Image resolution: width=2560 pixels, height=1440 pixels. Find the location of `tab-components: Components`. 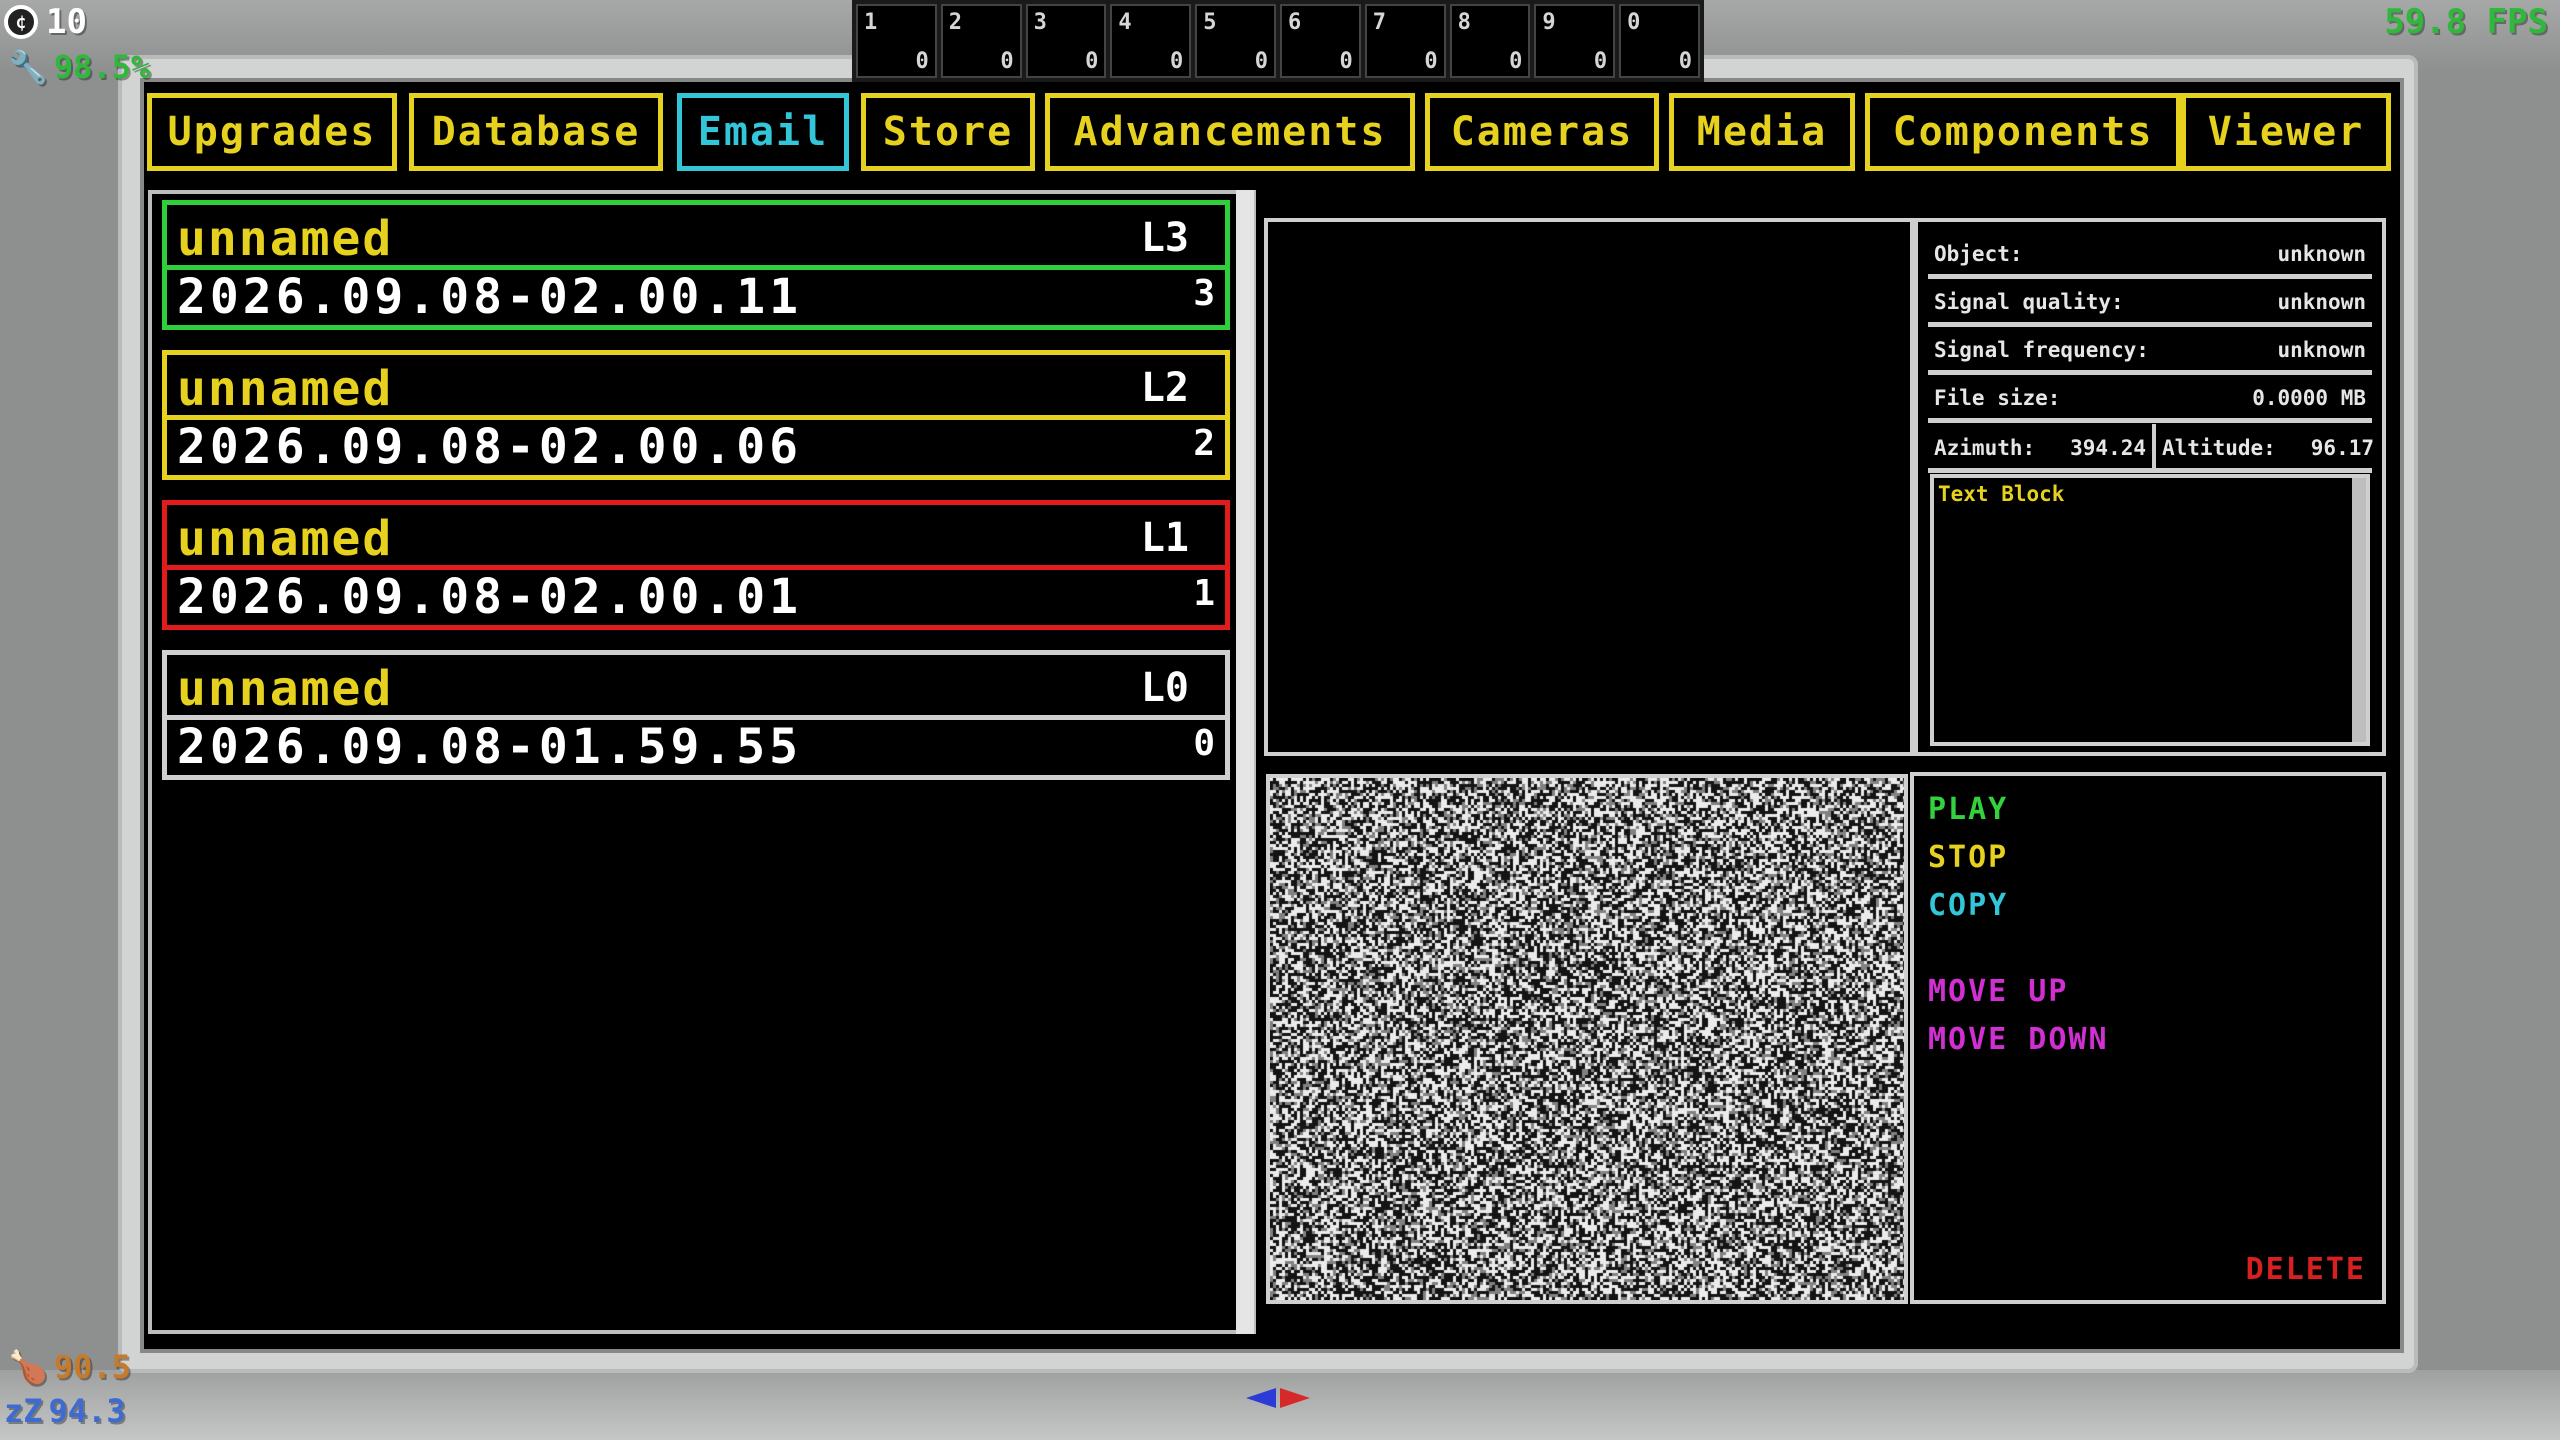

tab-components: Components is located at coordinates (2023, 132).